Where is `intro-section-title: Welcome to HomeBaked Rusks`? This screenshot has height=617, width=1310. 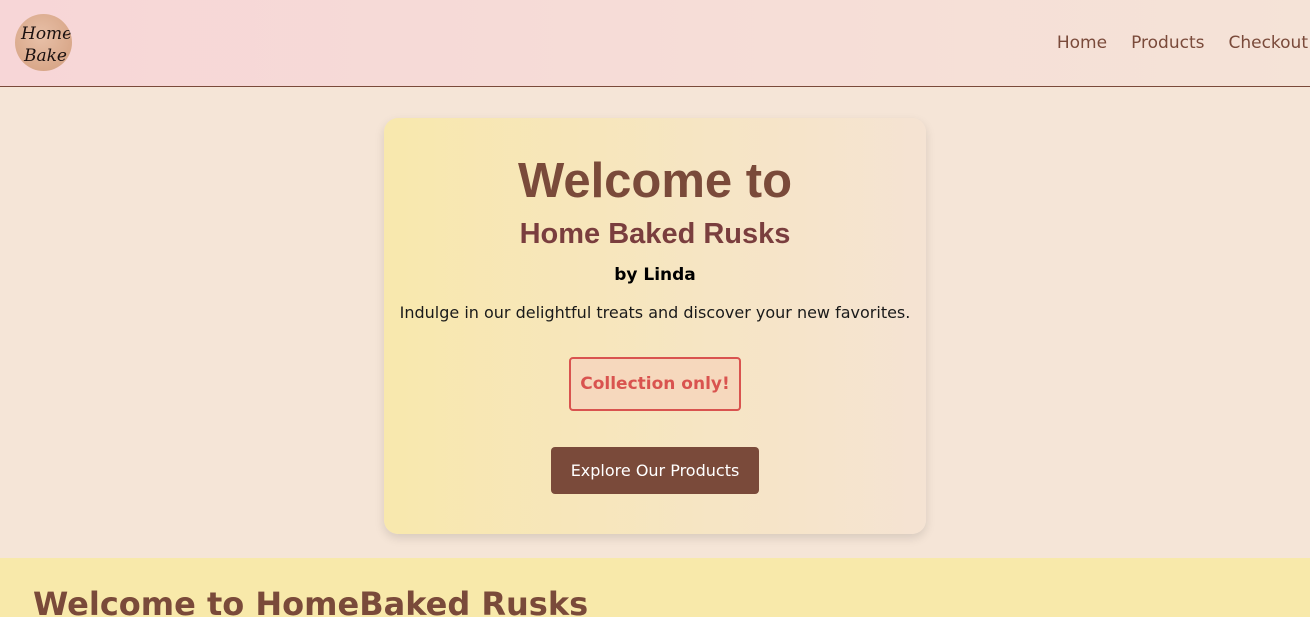 intro-section-title: Welcome to HomeBaked Rusks is located at coordinates (311, 601).